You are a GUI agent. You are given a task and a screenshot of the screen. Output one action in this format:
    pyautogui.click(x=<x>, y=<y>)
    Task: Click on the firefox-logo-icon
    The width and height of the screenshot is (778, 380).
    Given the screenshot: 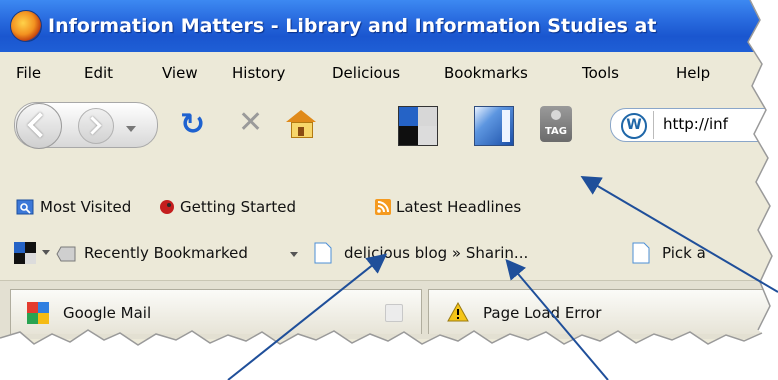 What is the action you would take?
    pyautogui.click(x=26, y=26)
    